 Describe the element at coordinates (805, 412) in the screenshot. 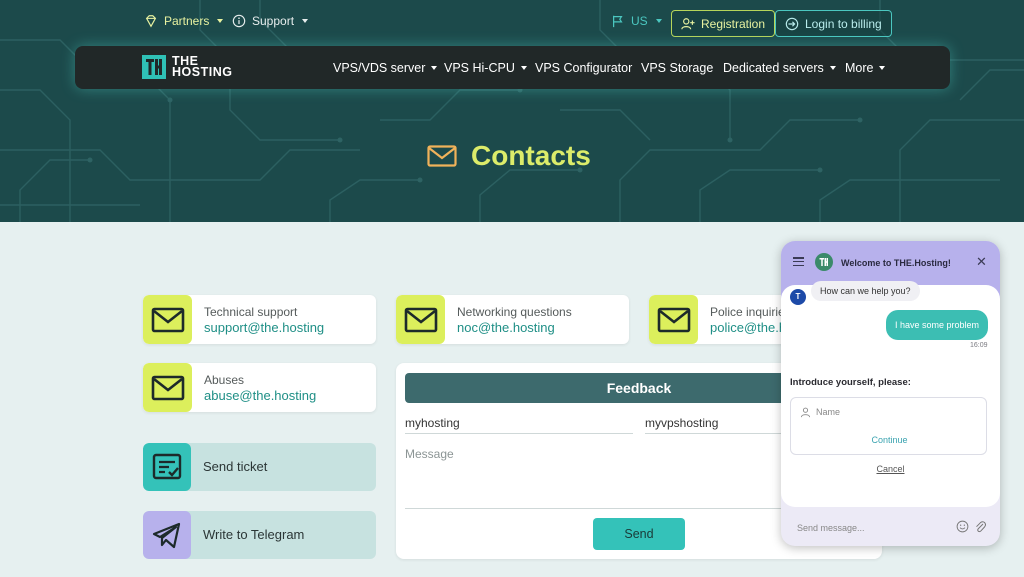

I see `person-icon` at that location.